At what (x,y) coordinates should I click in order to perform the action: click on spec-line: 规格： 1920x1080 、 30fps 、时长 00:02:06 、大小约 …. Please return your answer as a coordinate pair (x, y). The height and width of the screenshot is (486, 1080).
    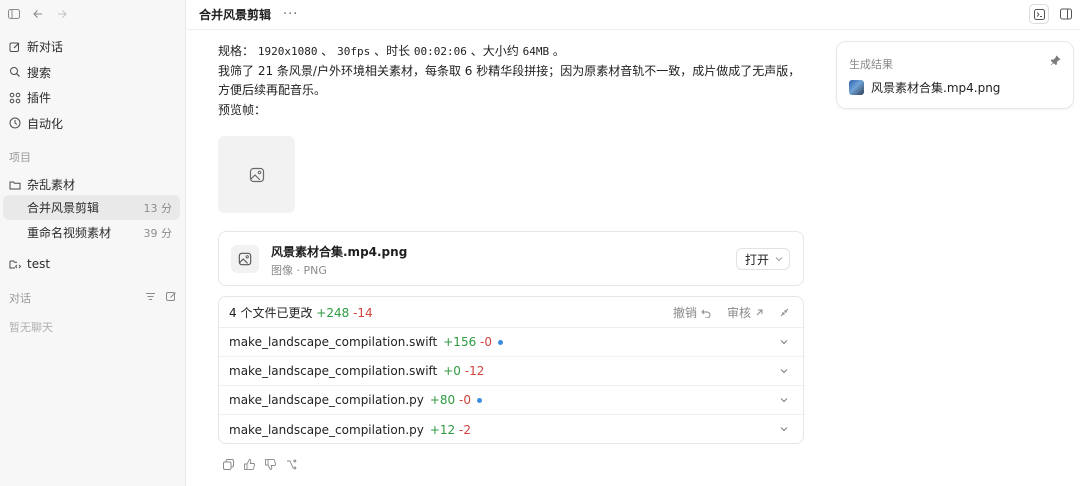
    Looking at the image, I should click on (513, 51).